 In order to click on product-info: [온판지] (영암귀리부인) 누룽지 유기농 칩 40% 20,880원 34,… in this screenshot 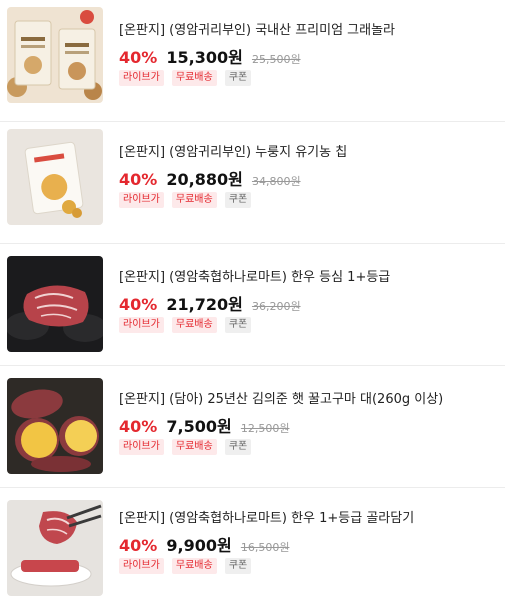, I will do `click(309, 177)`.